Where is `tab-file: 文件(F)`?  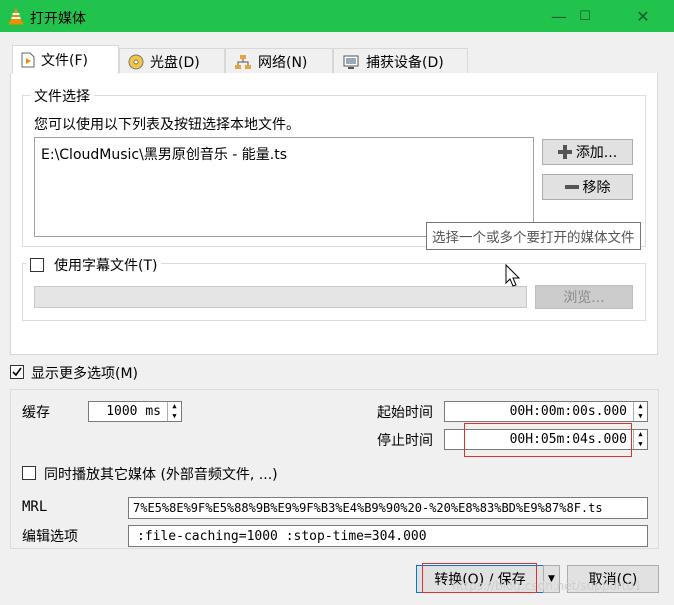 tab-file: 文件(F) is located at coordinates (65, 59).